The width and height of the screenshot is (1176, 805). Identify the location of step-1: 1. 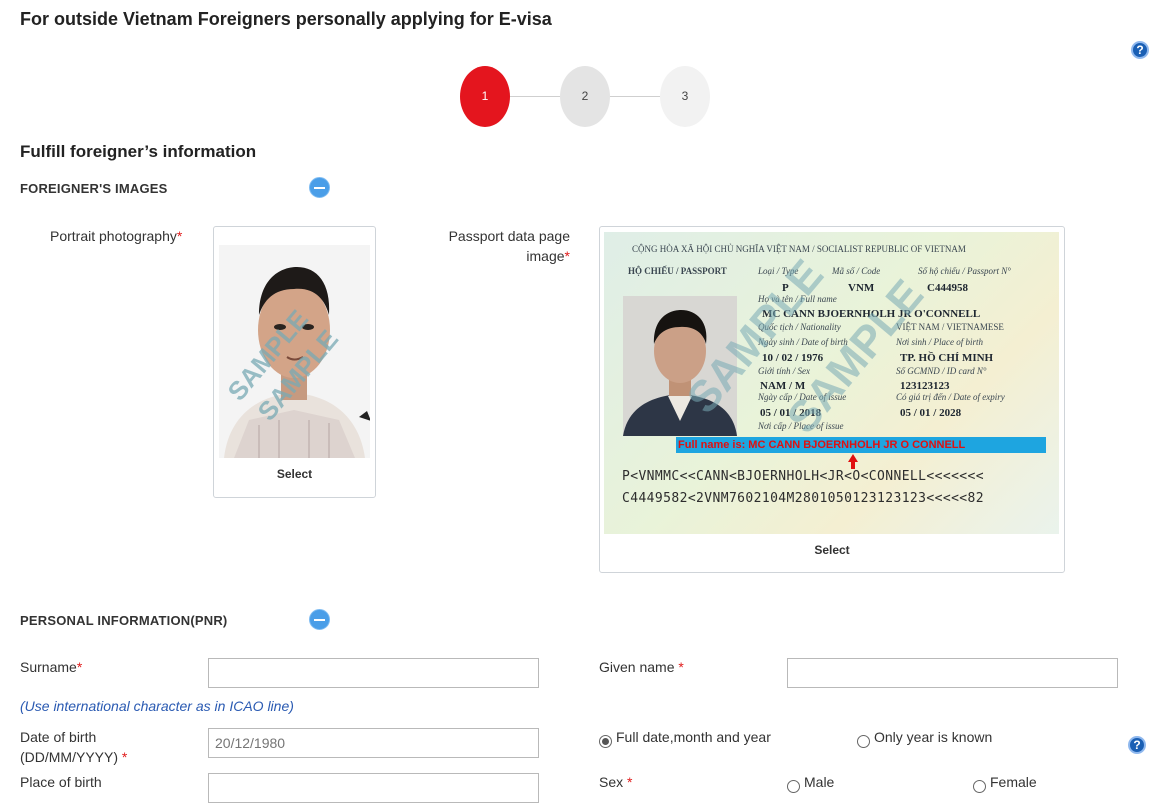
(485, 96).